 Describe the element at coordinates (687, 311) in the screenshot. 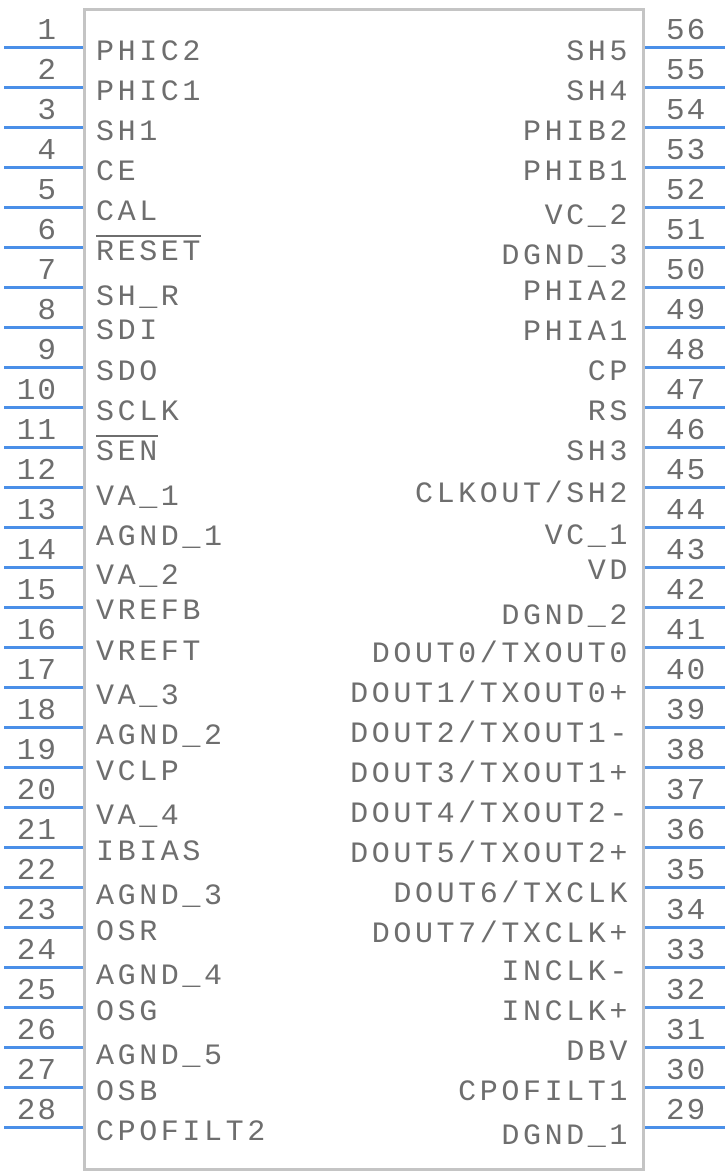

I see `pin-number: 49` at that location.